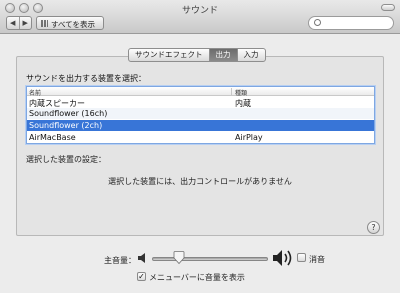  I want to click on back-button: ◀, so click(13, 23).